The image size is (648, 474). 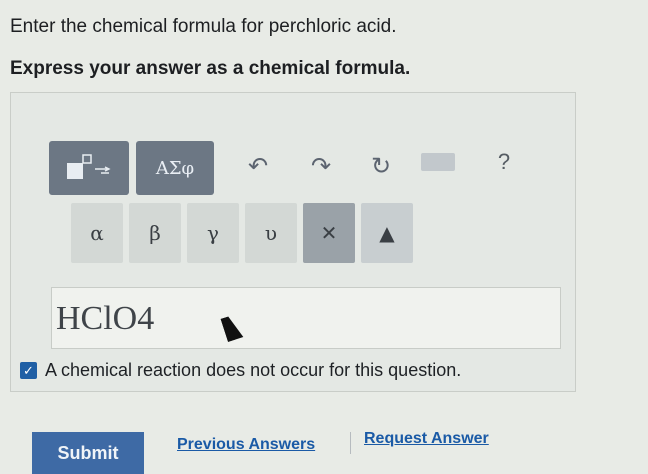 What do you see at coordinates (28, 370) in the screenshot?
I see `no-reaction-checkbox: ✓` at bounding box center [28, 370].